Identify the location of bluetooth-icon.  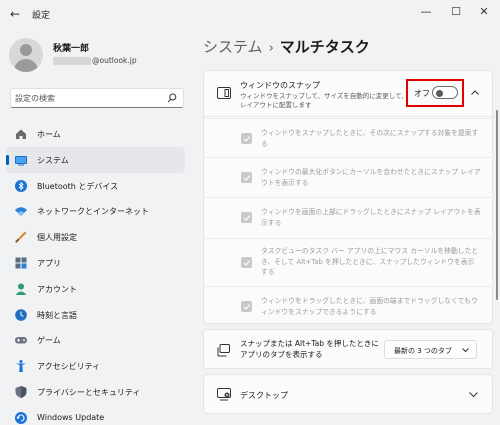
(21, 185).